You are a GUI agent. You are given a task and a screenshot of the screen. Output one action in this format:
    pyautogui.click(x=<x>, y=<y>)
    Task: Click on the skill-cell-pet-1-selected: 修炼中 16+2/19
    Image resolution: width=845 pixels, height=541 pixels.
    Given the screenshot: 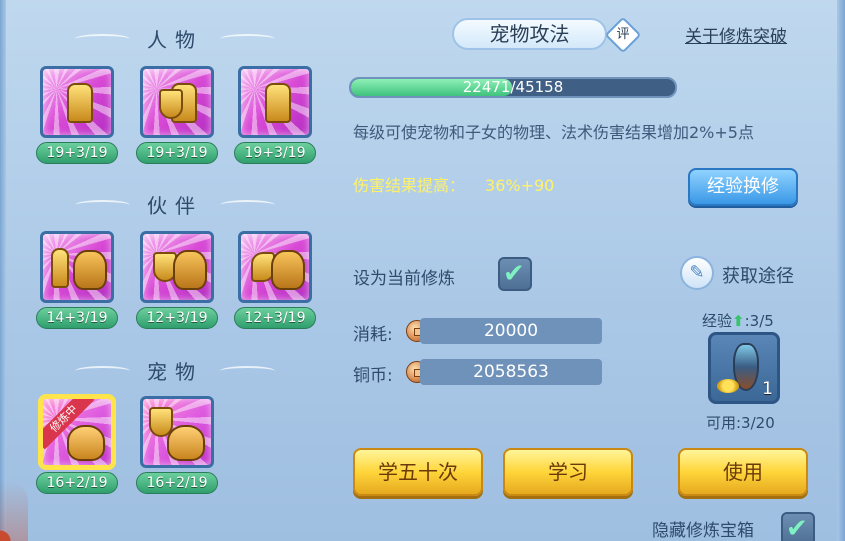 What is the action you would take?
    pyautogui.click(x=78, y=448)
    